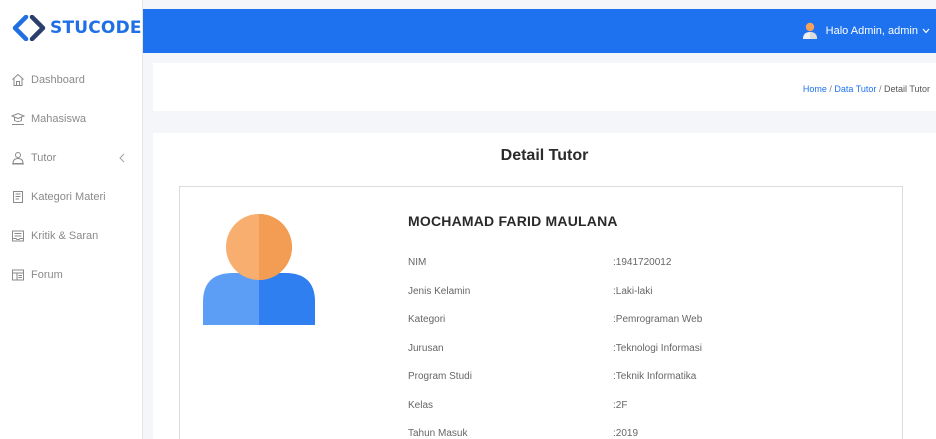 Image resolution: width=936 pixels, height=439 pixels. I want to click on field-label: Kelas, so click(421, 405).